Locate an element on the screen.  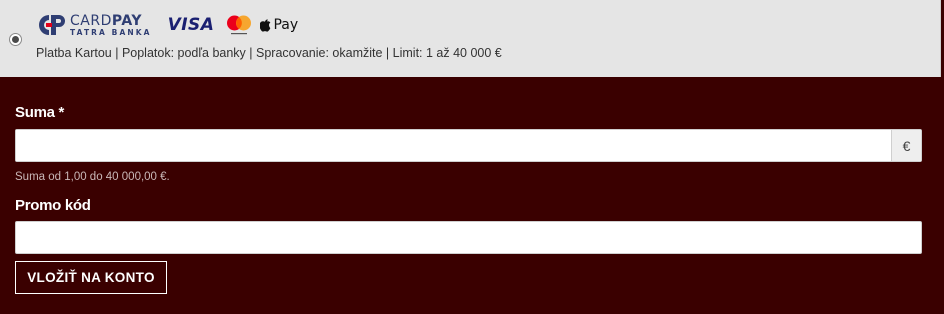
applepay-logo: Pay is located at coordinates (279, 25).